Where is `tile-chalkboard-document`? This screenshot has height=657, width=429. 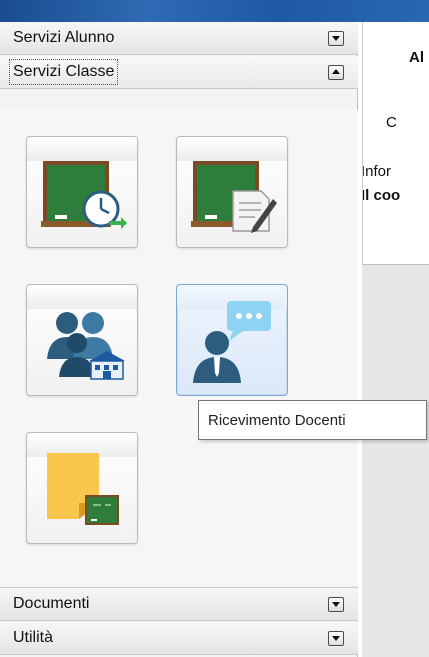
tile-chalkboard-document is located at coordinates (232, 192).